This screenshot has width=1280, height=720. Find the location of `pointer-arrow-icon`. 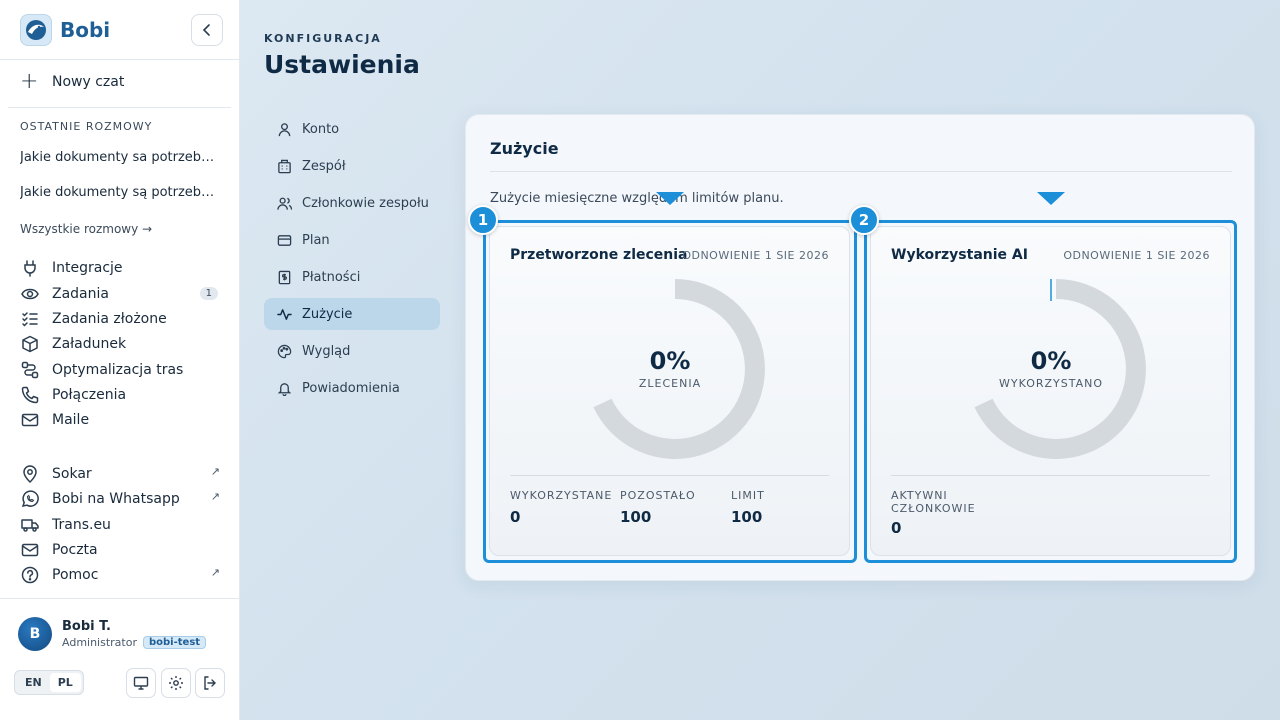

pointer-arrow-icon is located at coordinates (670, 198).